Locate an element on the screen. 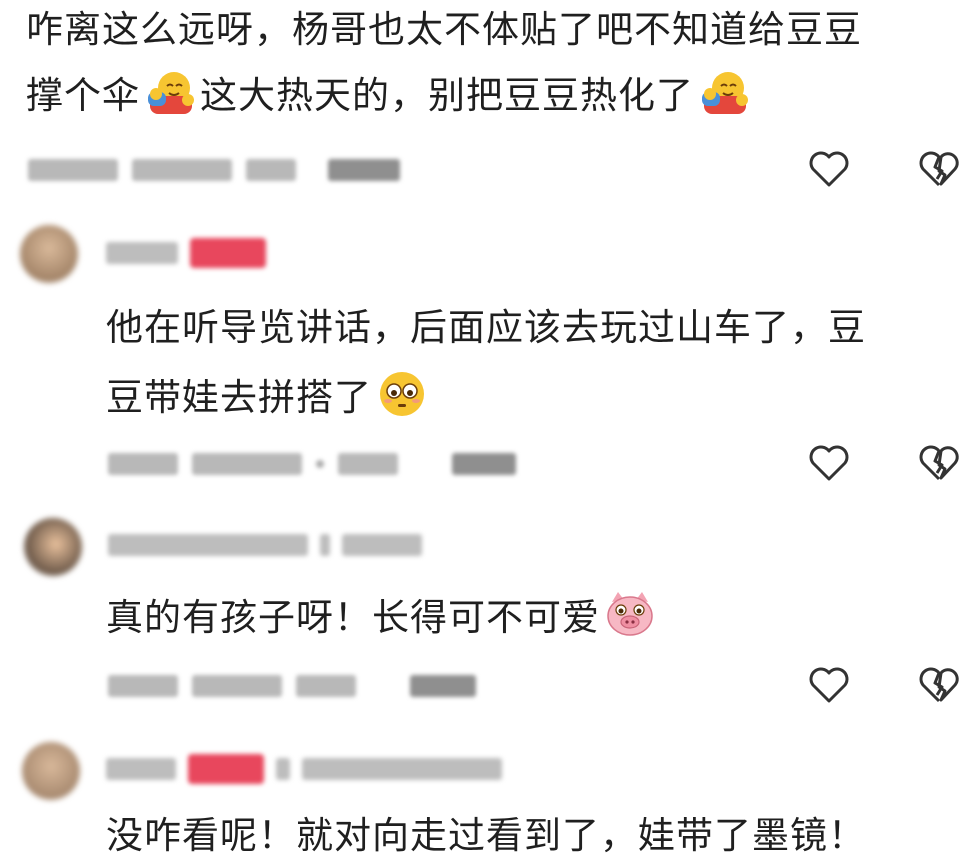 The image size is (960, 868). comment-3-line-1: 真的有孩子呀！长得可不可爱 is located at coordinates (383, 618).